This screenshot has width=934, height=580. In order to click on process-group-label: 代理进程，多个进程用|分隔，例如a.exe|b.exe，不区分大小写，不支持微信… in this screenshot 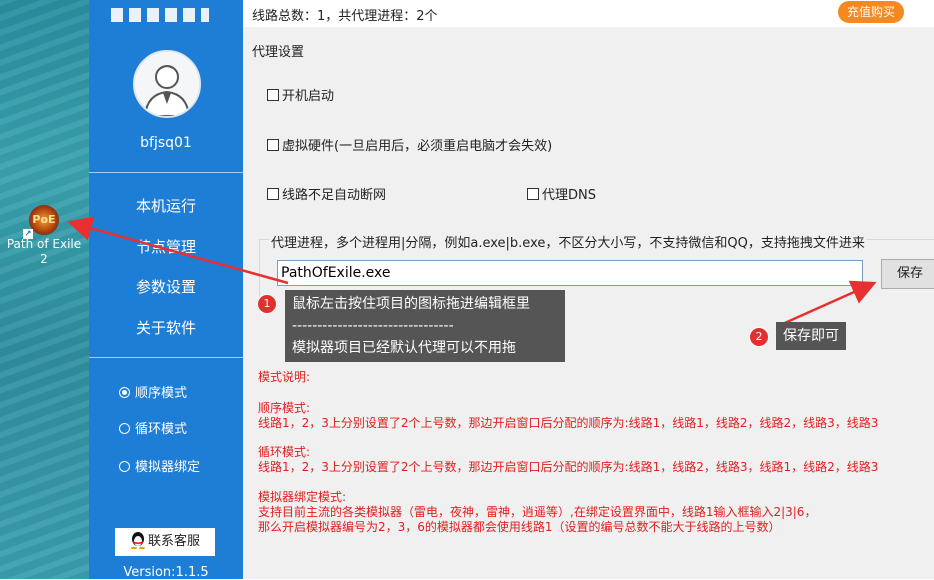, I will do `click(568, 241)`.